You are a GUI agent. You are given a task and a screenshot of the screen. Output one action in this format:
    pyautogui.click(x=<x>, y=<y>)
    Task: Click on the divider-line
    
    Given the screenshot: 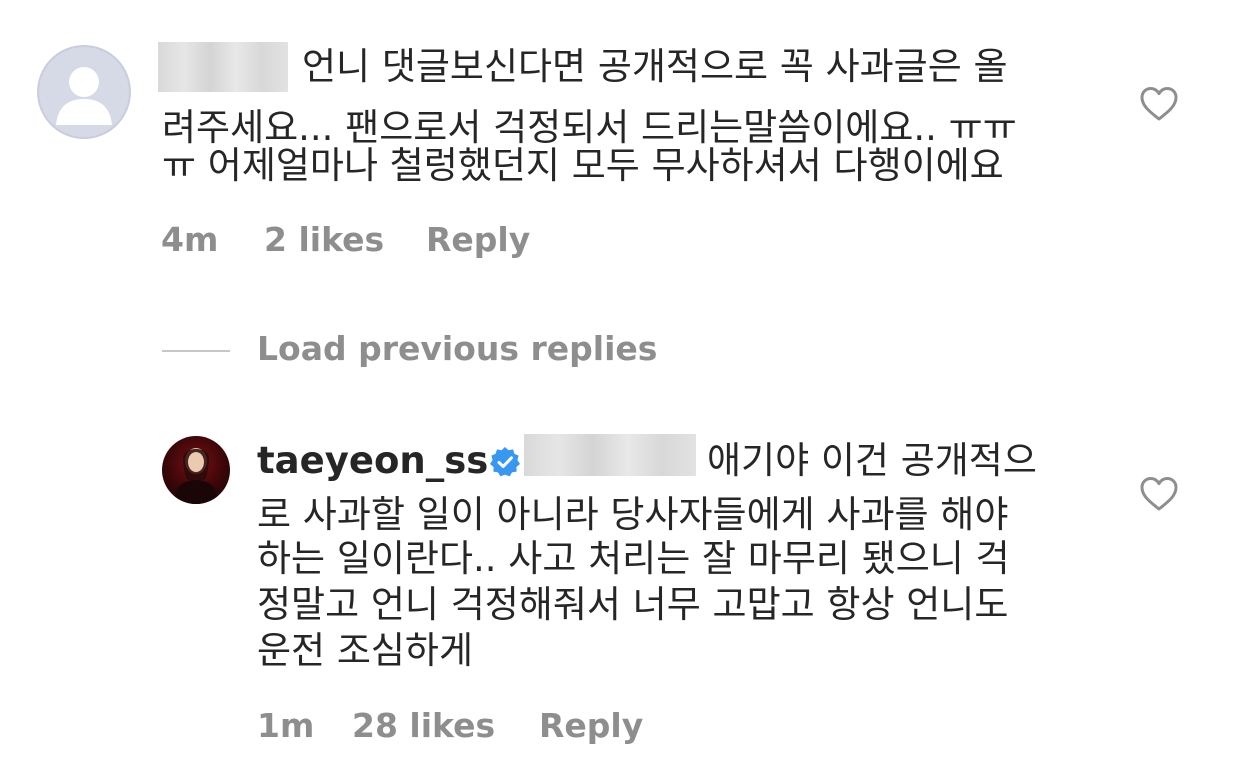 What is the action you would take?
    pyautogui.click(x=196, y=351)
    